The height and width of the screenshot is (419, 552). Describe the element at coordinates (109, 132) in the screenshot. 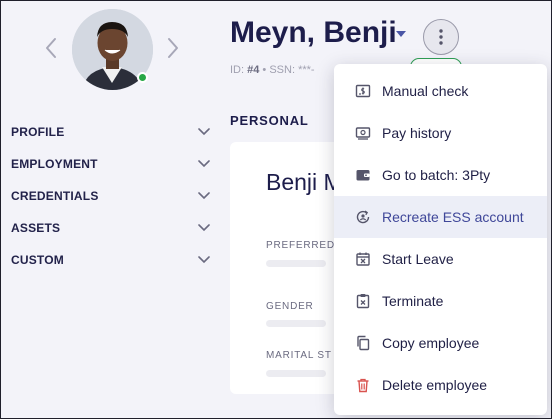

I see `sidebar-item-profile: PROFILE` at that location.